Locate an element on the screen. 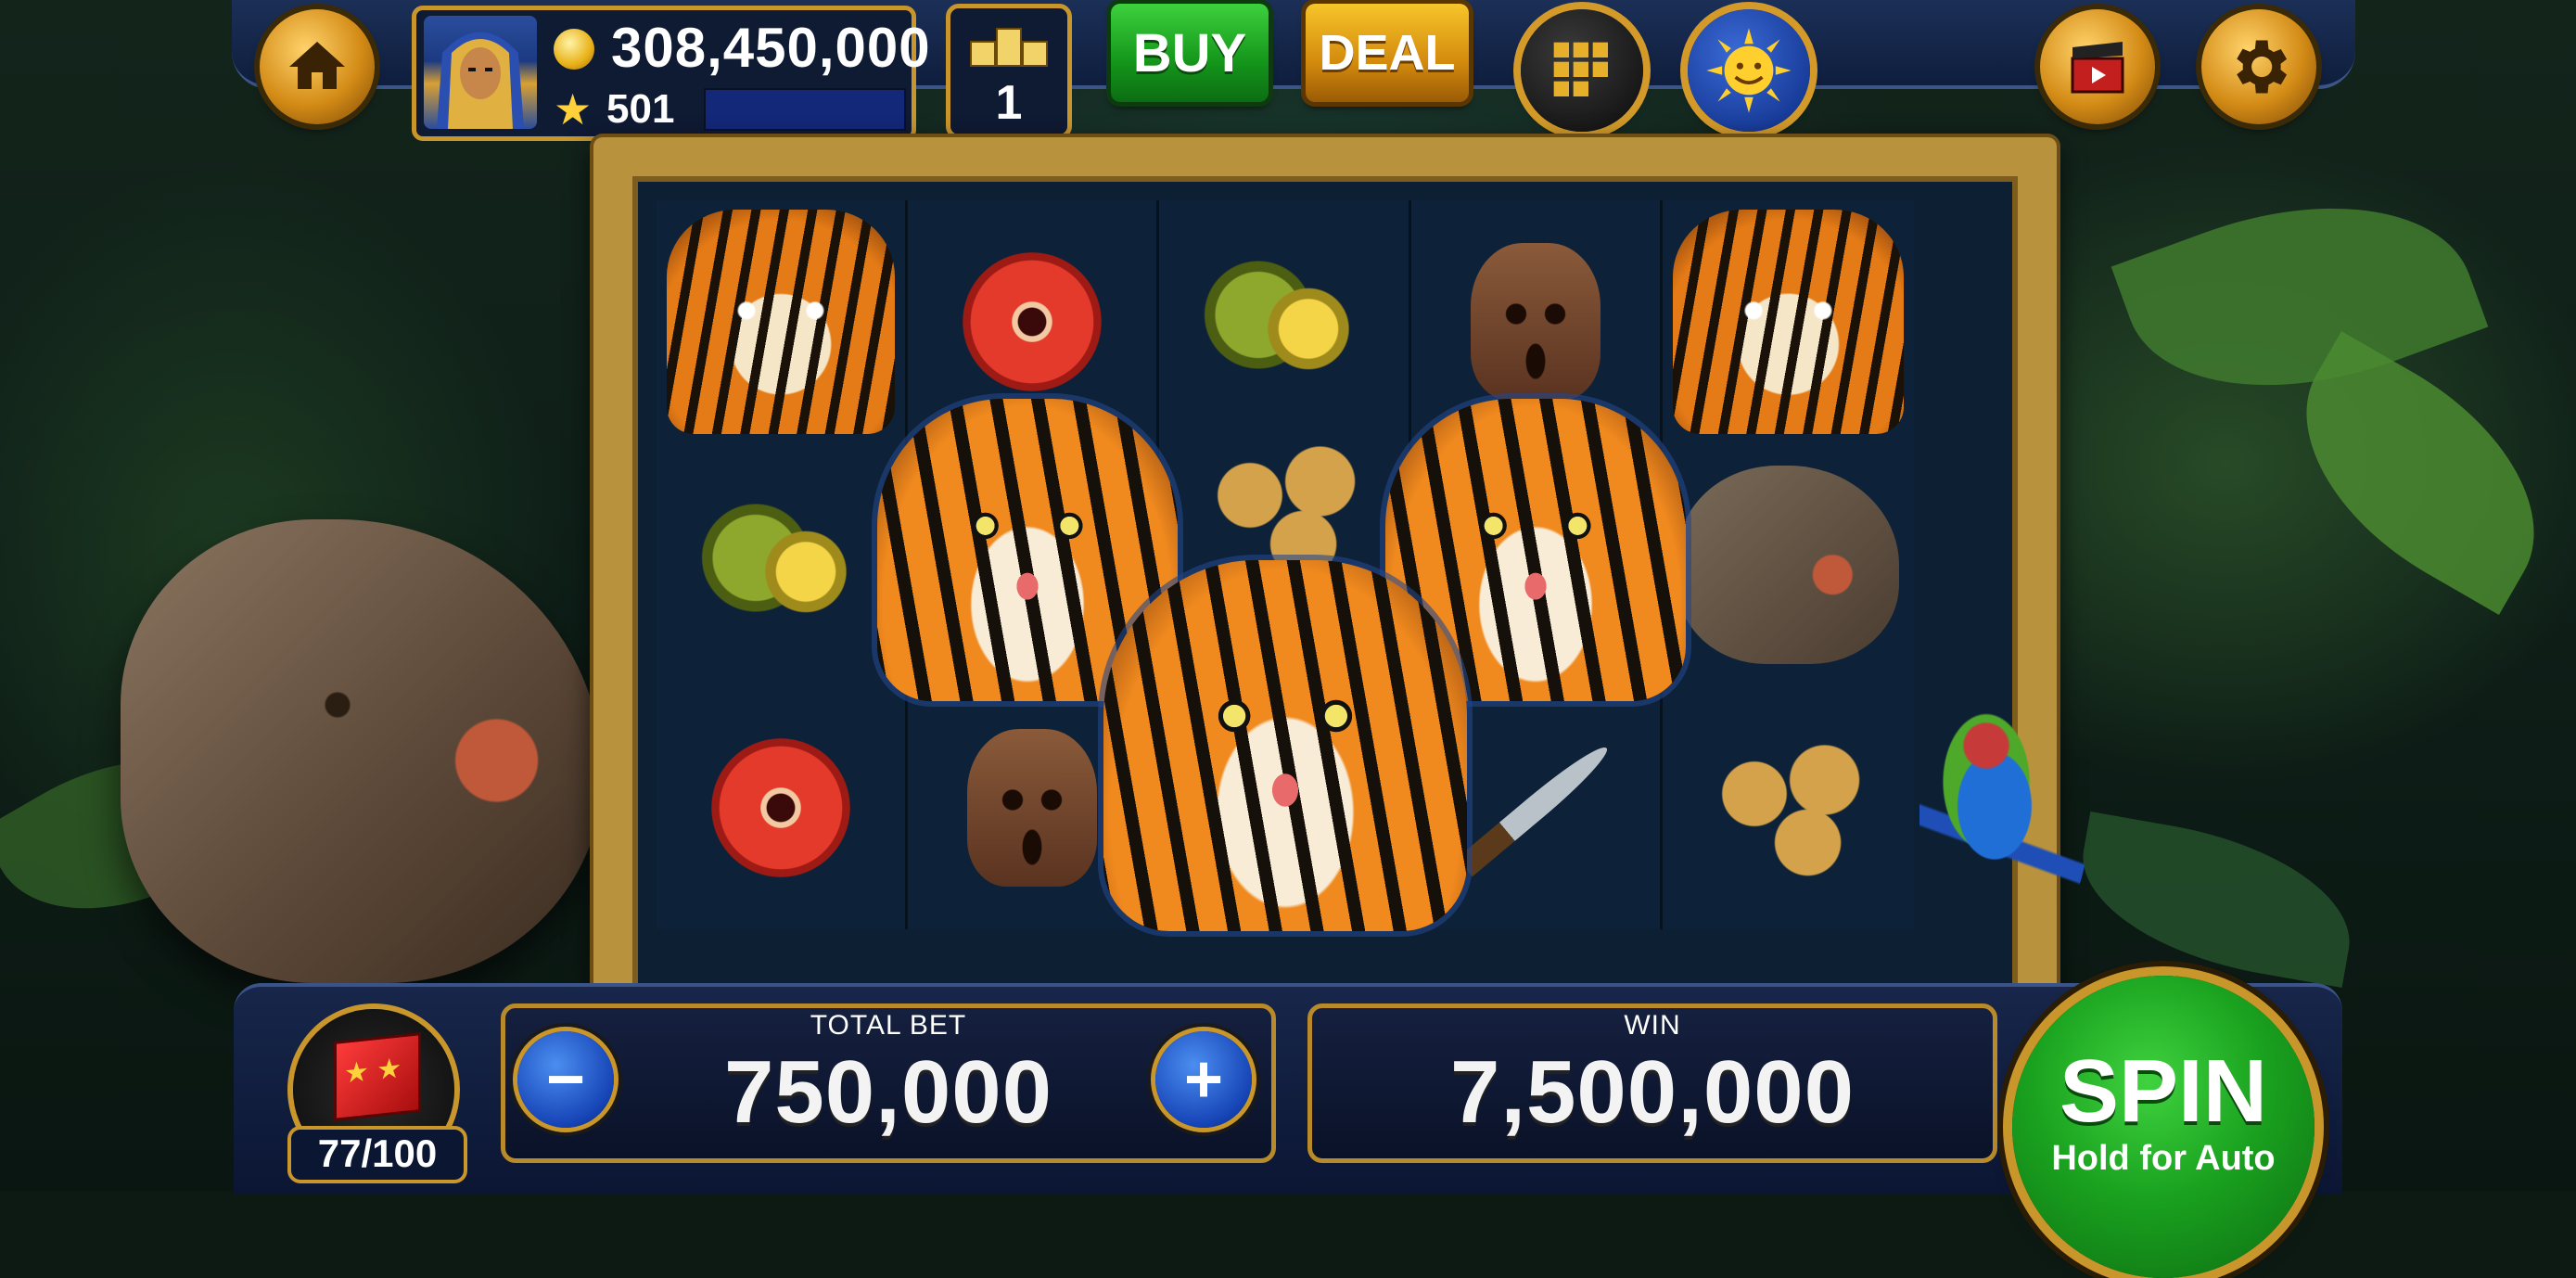  rhino-symbol is located at coordinates (1788, 565).